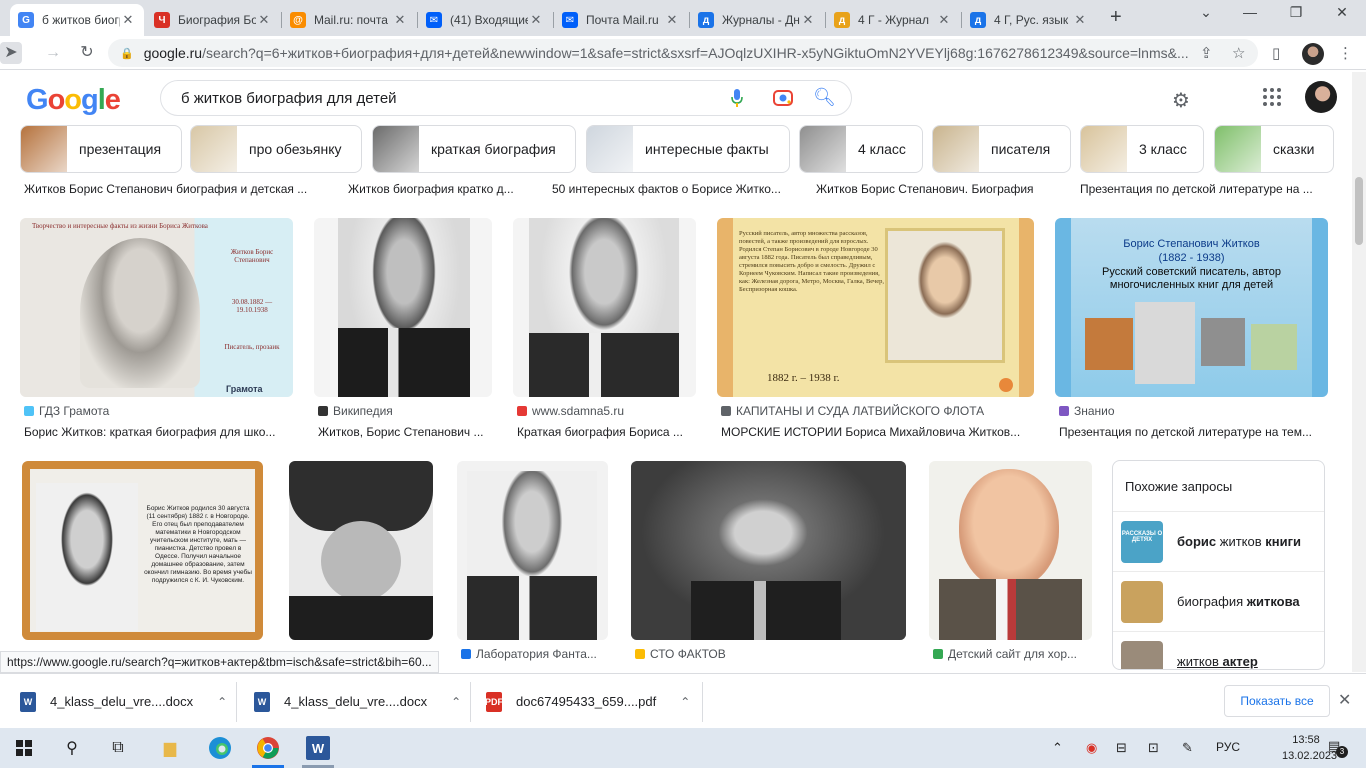 The image size is (1366, 768). Describe the element at coordinates (783, 98) in the screenshot. I see `google-lens-icon` at that location.